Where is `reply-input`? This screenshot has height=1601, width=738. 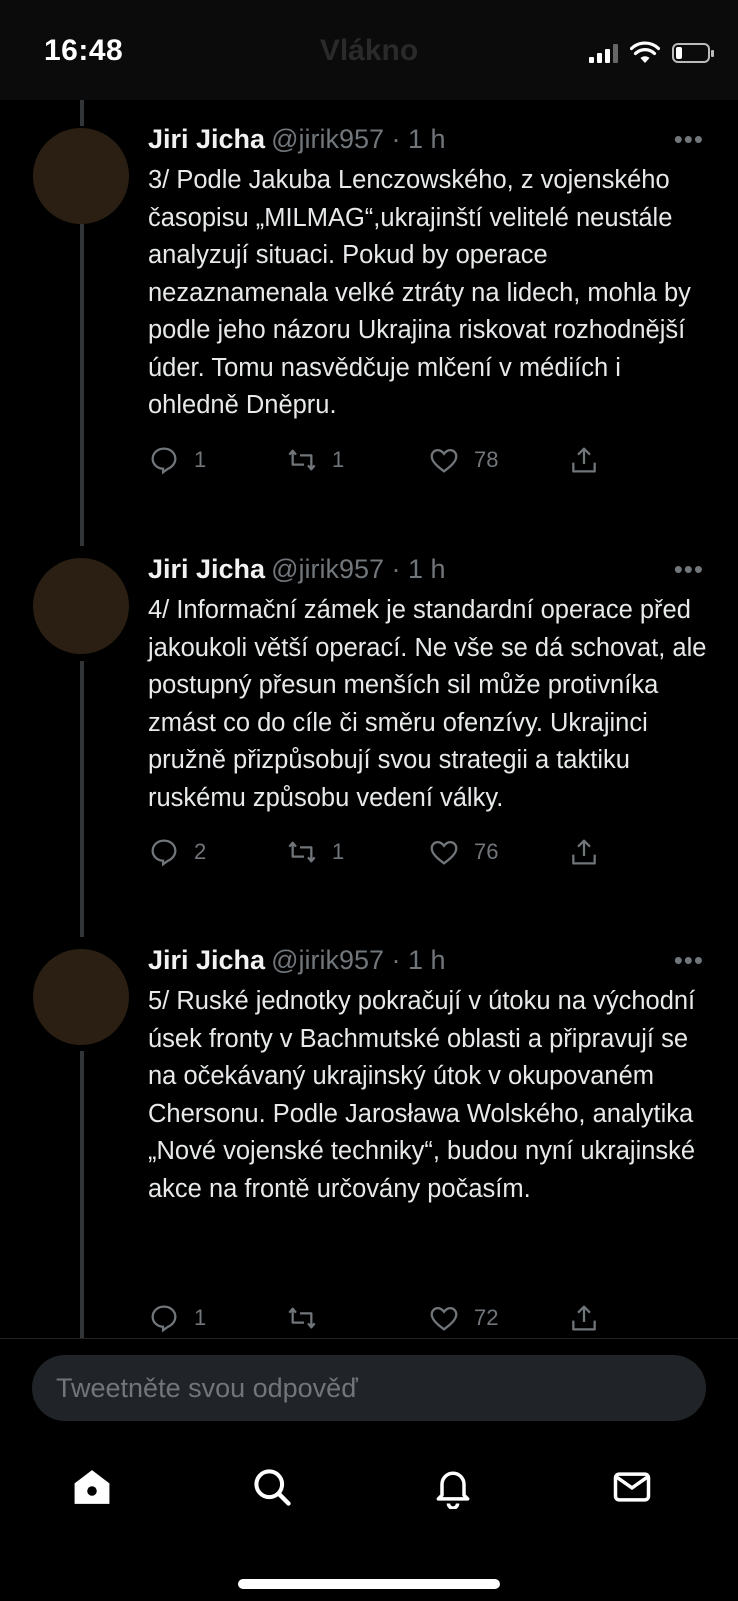
reply-input is located at coordinates (369, 1388).